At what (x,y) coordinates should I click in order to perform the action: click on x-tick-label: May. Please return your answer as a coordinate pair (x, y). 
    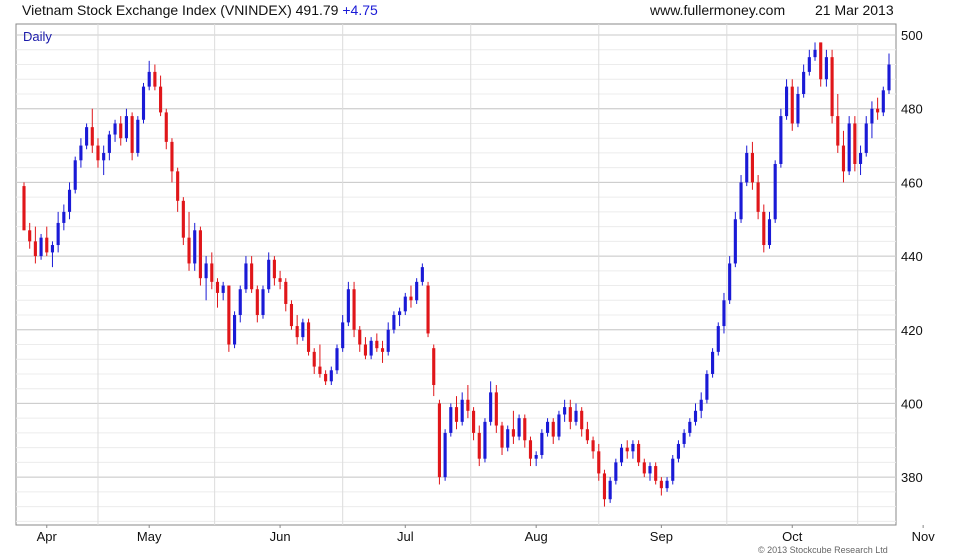
    Looking at the image, I should click on (149, 536).